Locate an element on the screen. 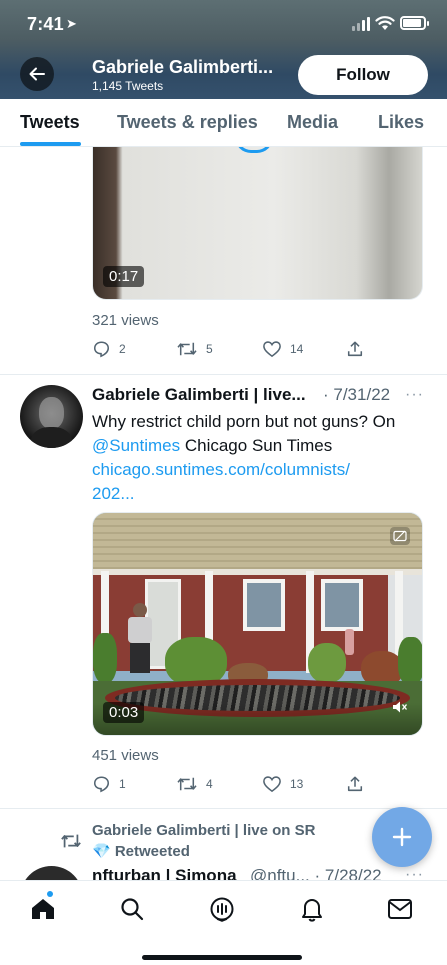 The image size is (447, 965). home-icon is located at coordinates (43, 909).